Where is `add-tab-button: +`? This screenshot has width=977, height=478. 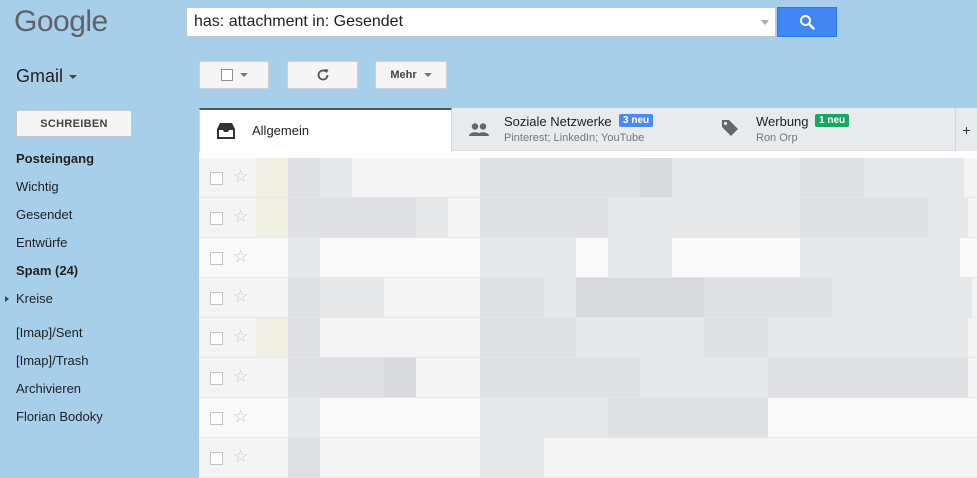 add-tab-button: + is located at coordinates (966, 129).